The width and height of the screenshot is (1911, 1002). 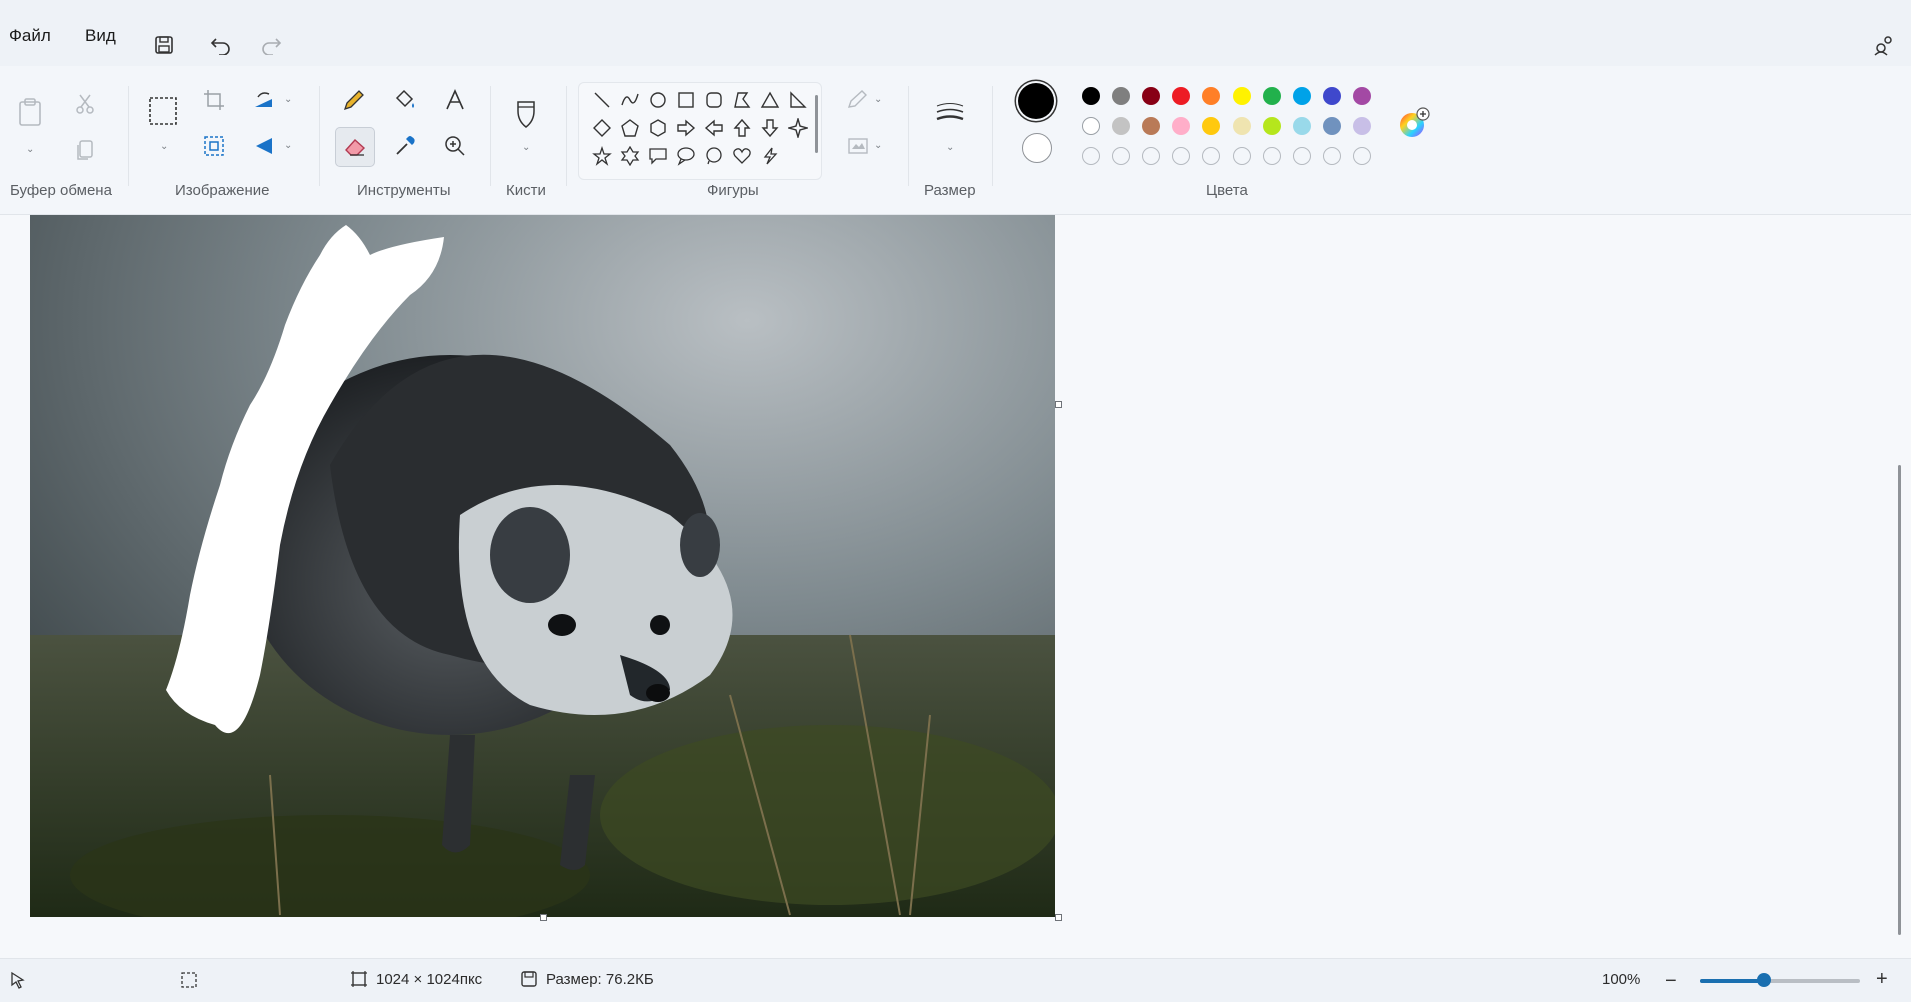 What do you see at coordinates (355, 147) in the screenshot?
I see `eraser-icon` at bounding box center [355, 147].